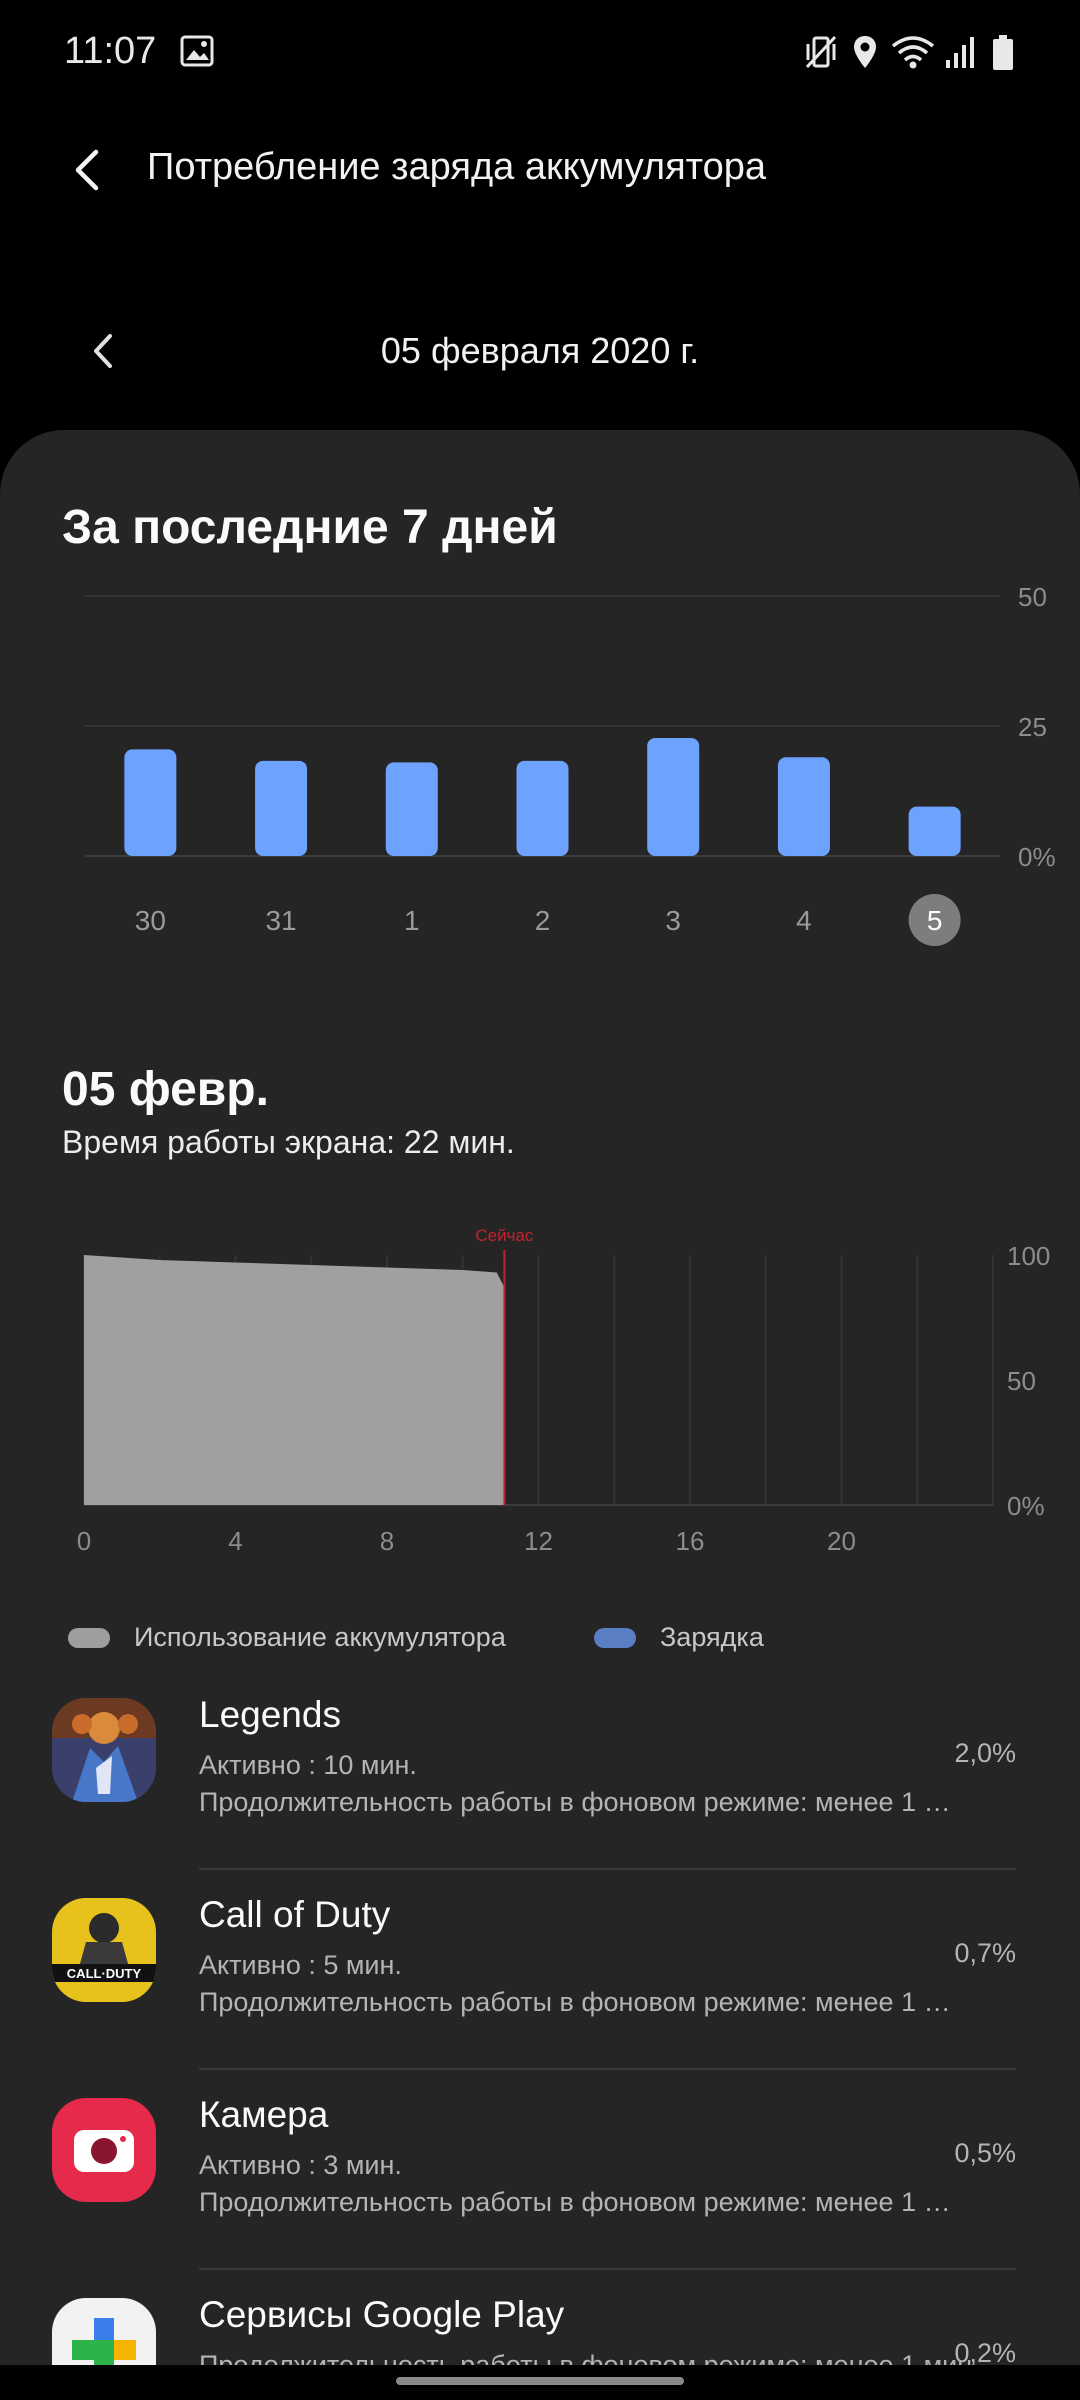 The height and width of the screenshot is (2400, 1080). What do you see at coordinates (570, 764) in the screenshot?
I see `weekly-bar-chart: 50 25 0% 30 31 1 2 3 4 5` at bounding box center [570, 764].